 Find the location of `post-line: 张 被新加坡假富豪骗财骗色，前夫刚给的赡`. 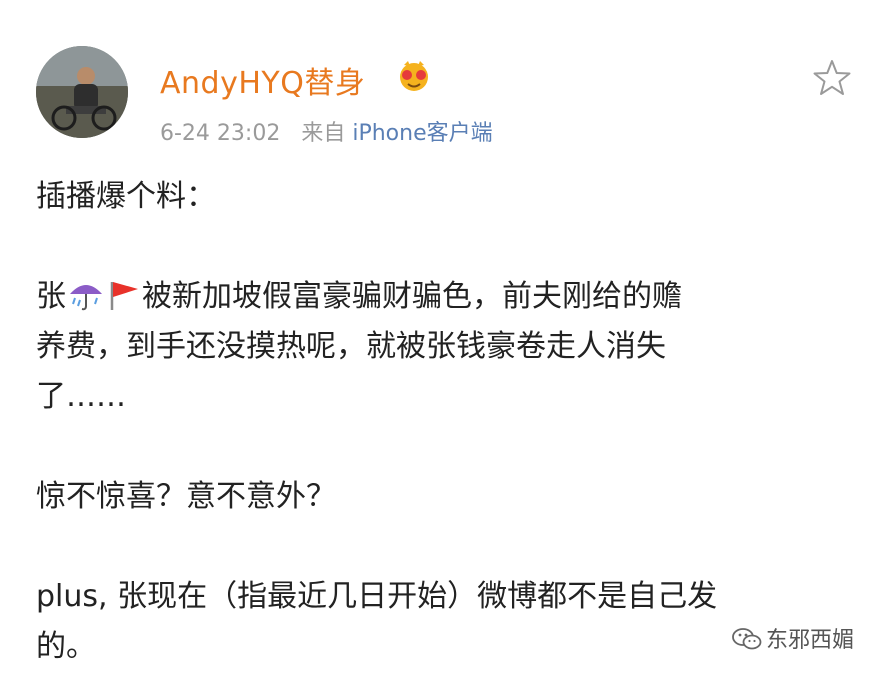

post-line: 张 被新加坡假富豪骗财骗色，前夫刚给的赡 is located at coordinates (446, 297).